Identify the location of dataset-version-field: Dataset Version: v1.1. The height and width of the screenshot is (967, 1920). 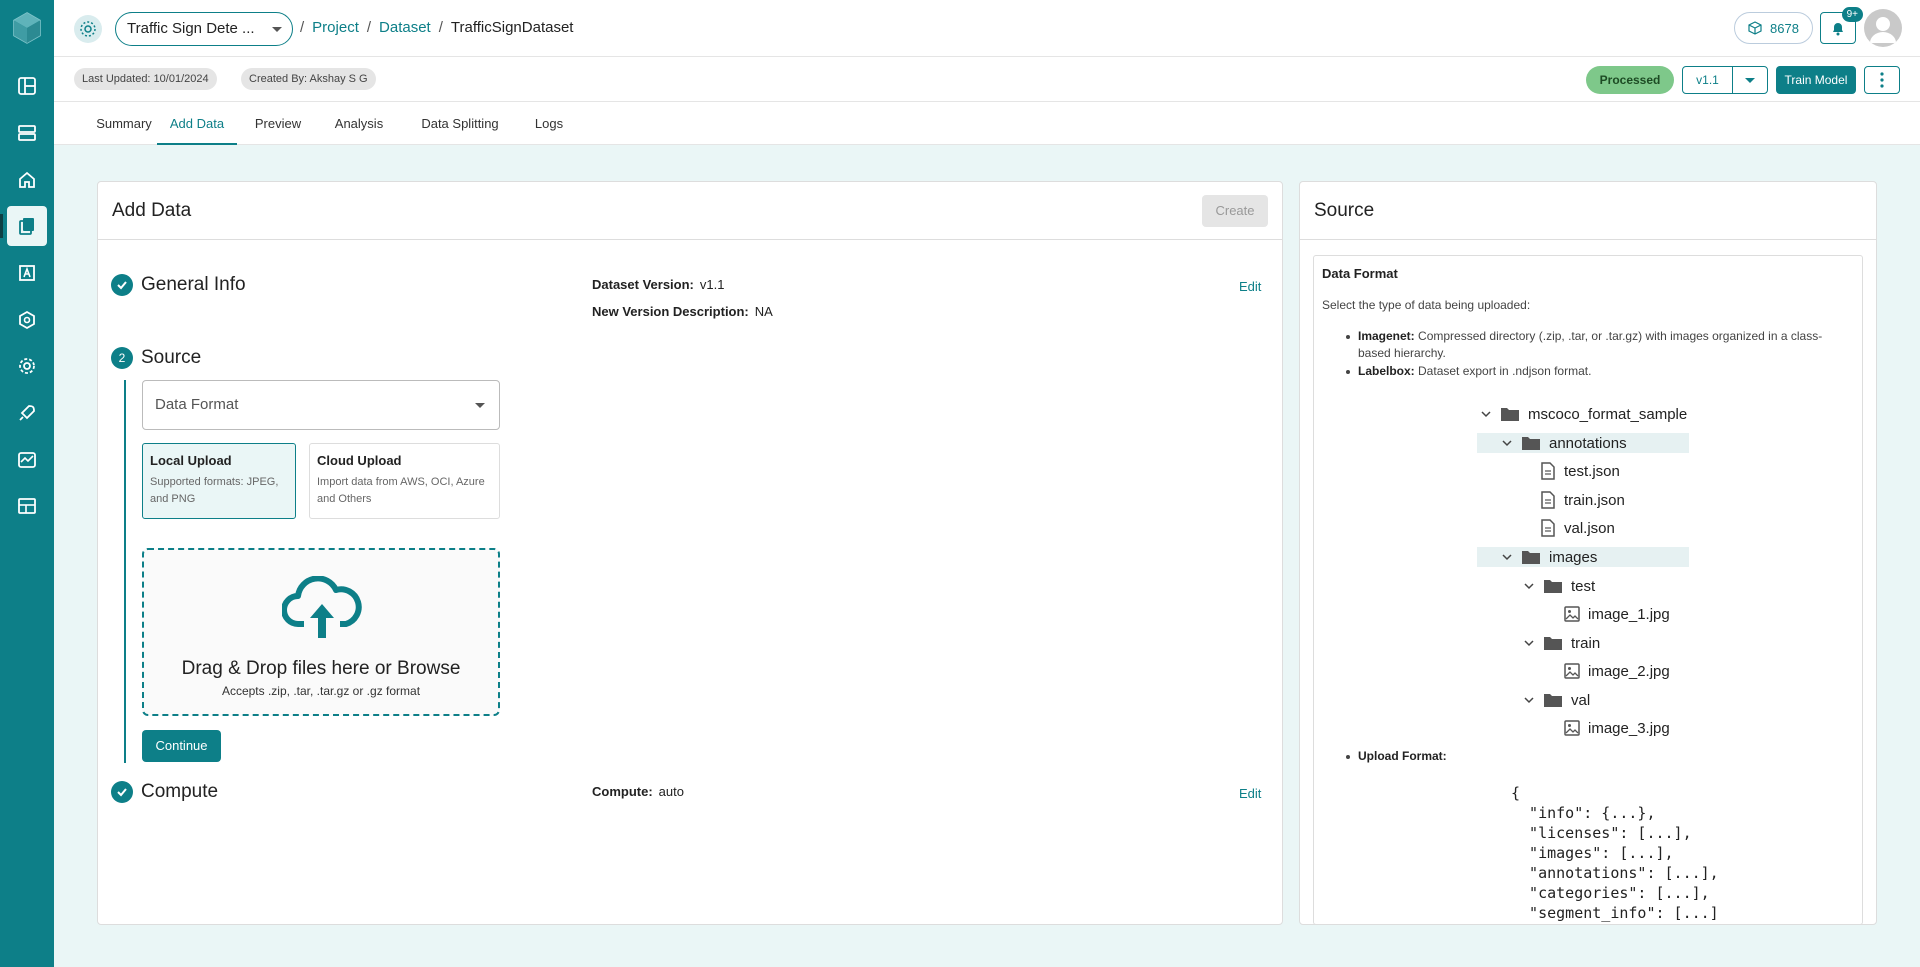
(658, 284).